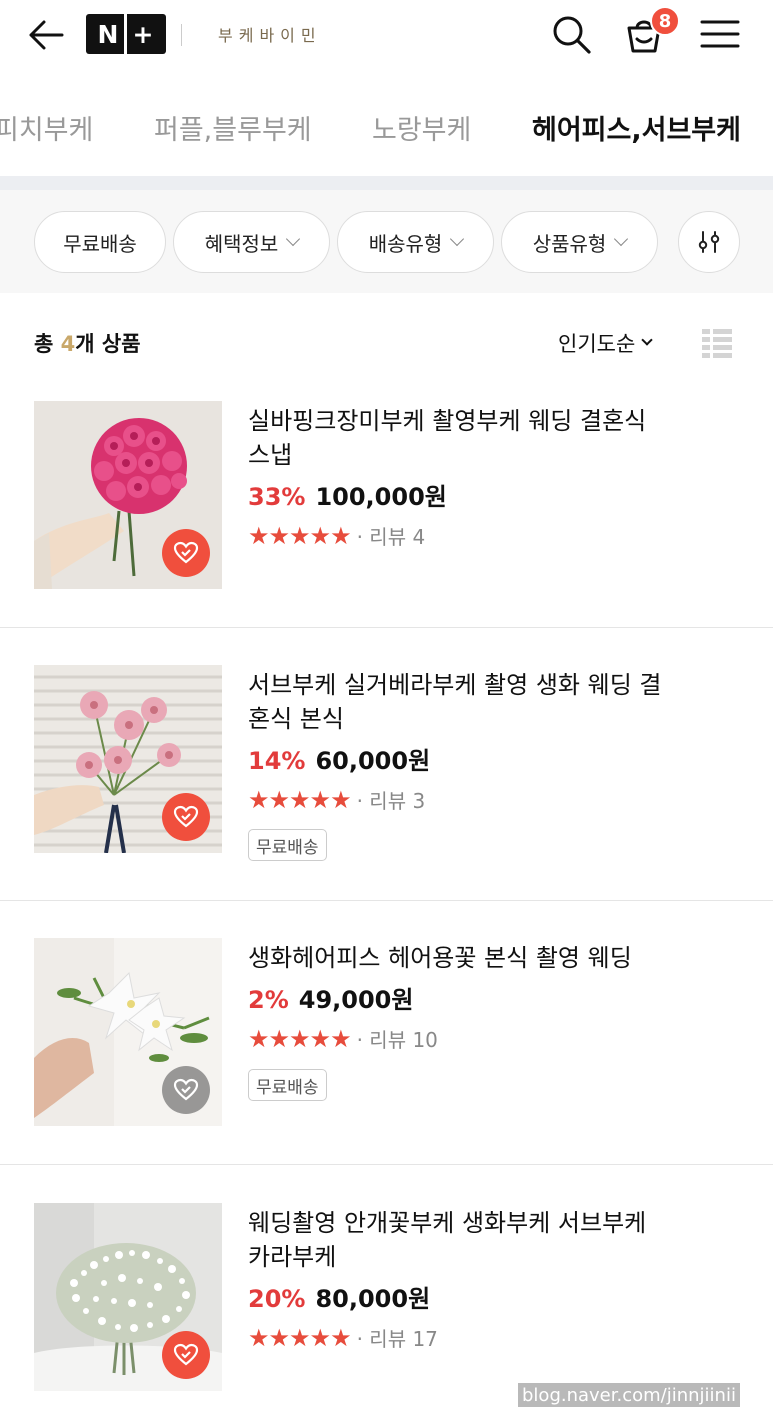 Image resolution: width=773 pixels, height=1423 pixels. I want to click on review-count: · 리뷰 3, so click(391, 799).